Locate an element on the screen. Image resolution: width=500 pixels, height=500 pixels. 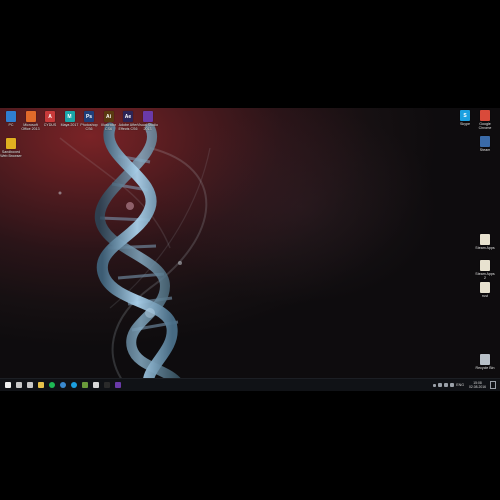
file-explorer-button is located at coordinates (40, 385).